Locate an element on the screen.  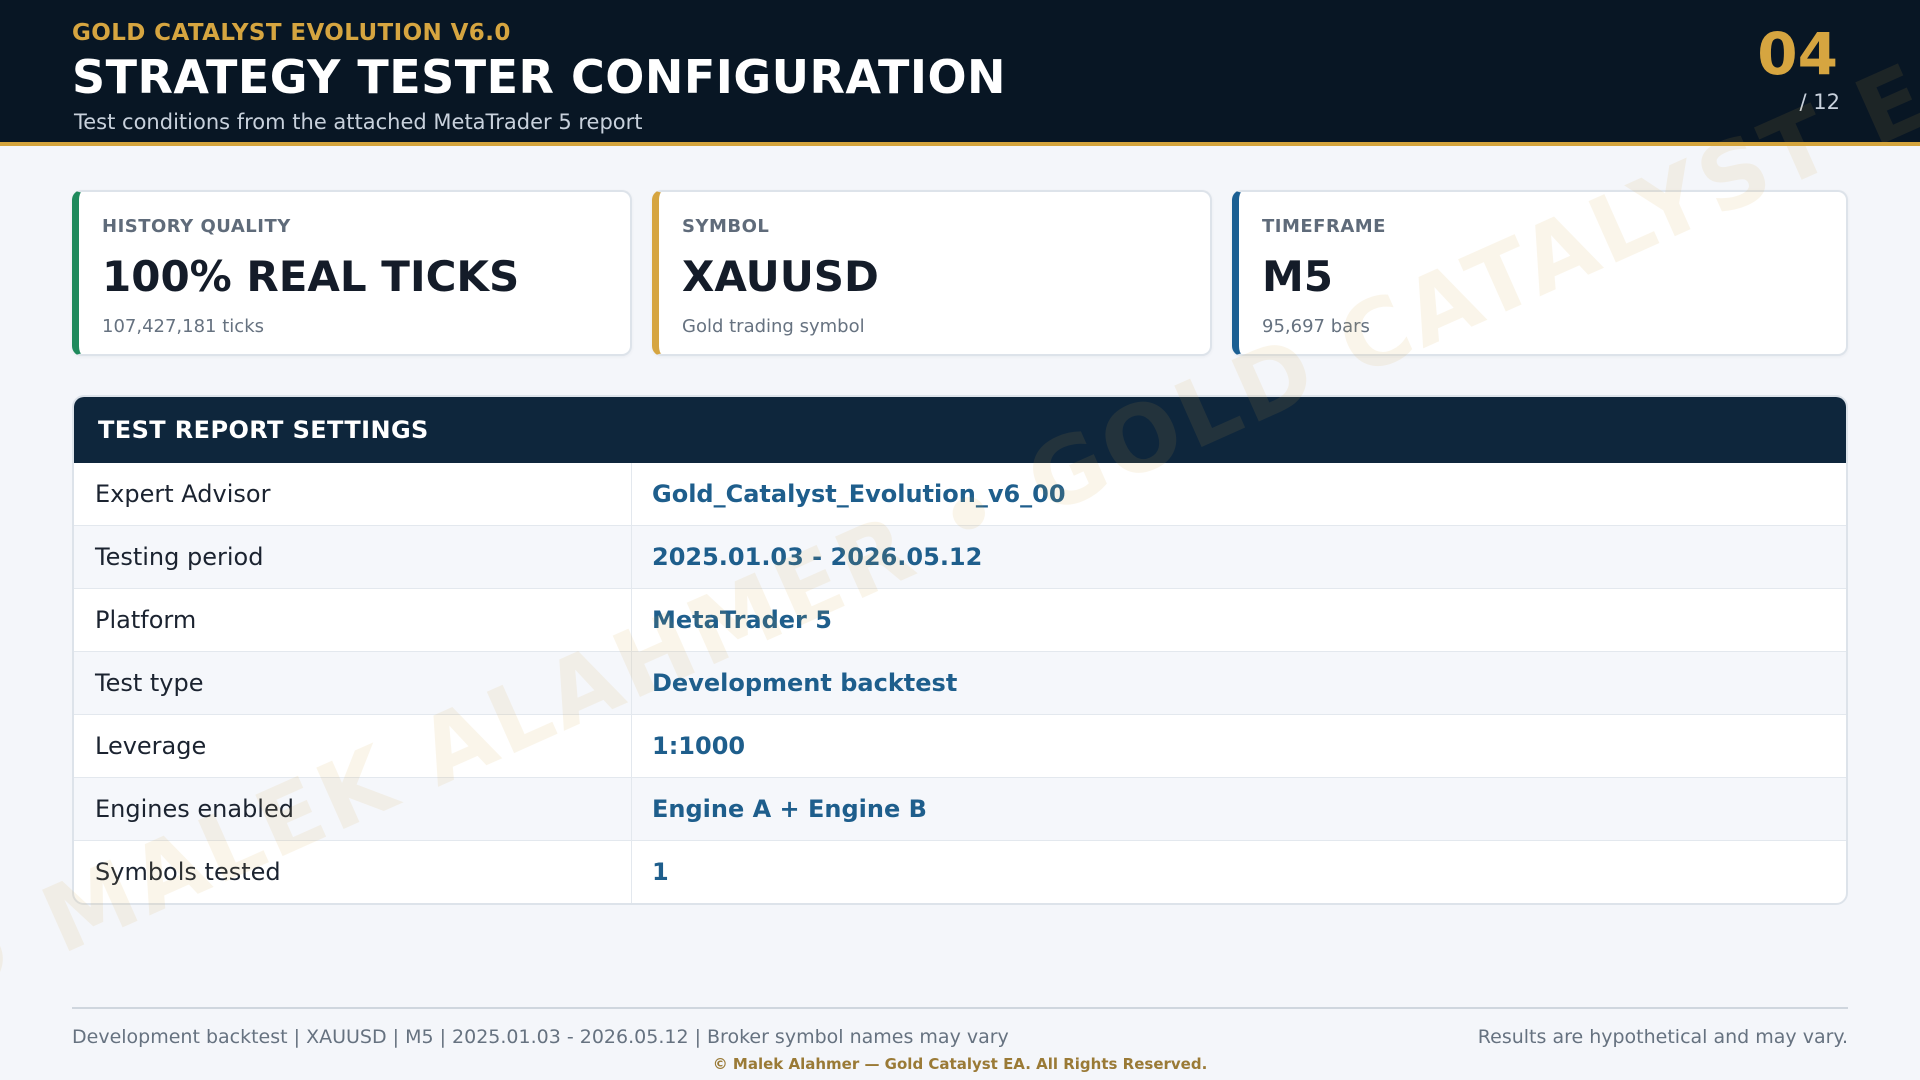
table-row: Platform MetaTrader 5 is located at coordinates (960, 620).